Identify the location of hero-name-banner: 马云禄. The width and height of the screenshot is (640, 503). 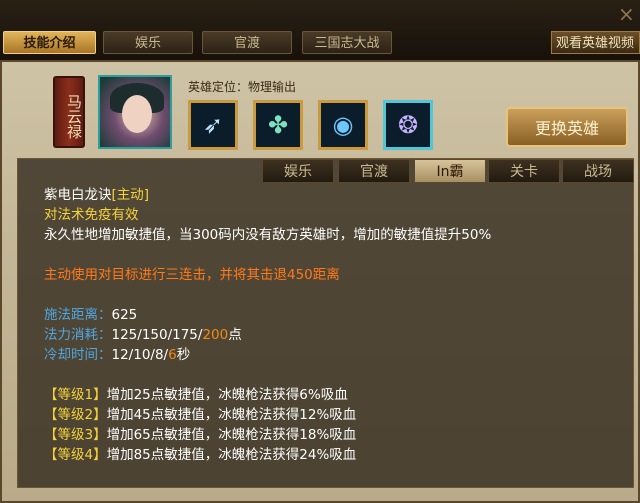
(69, 112).